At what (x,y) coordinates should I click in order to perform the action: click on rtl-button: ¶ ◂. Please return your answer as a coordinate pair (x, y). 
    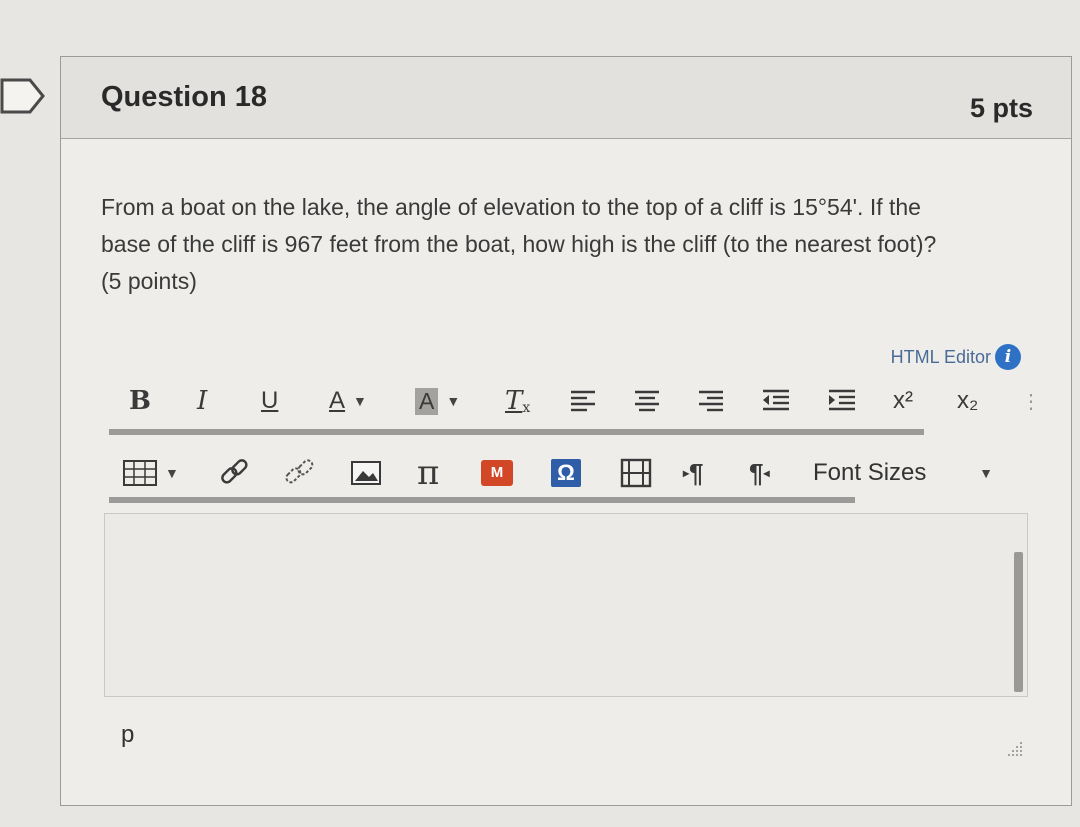
    Looking at the image, I should click on (759, 473).